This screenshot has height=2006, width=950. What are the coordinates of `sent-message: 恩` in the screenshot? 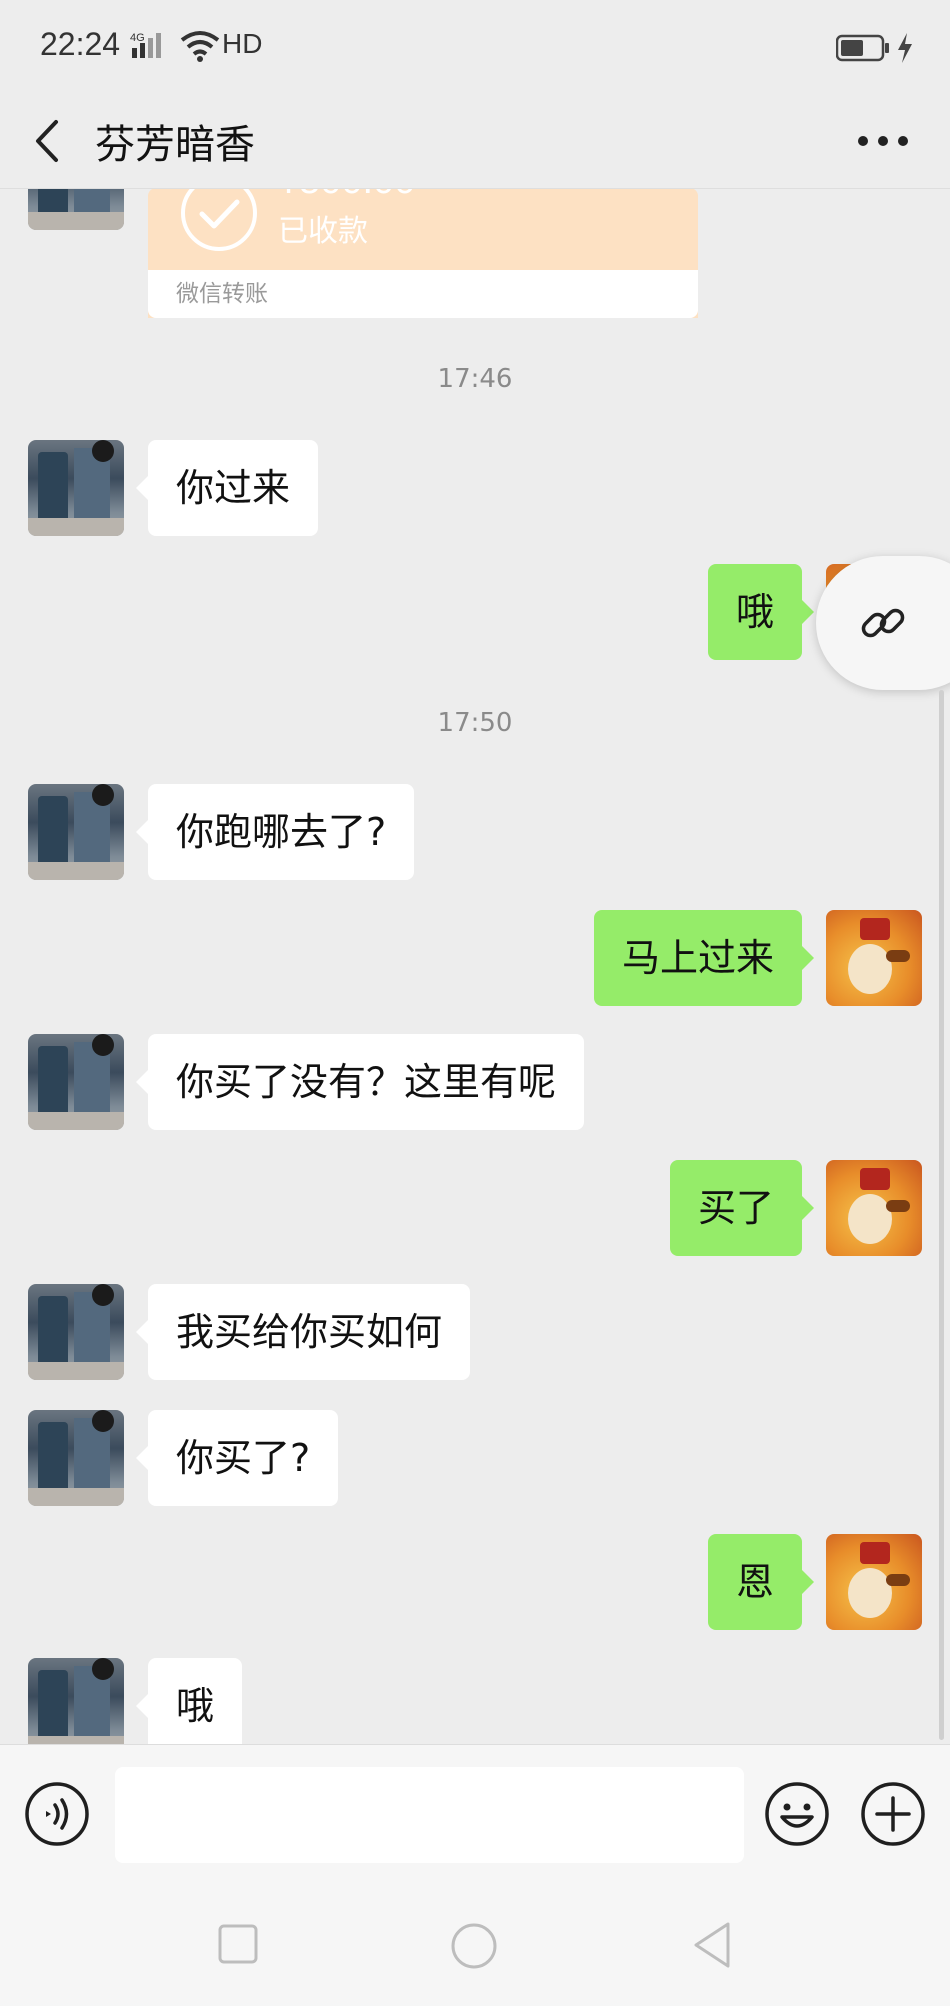 It's located at (761, 1582).